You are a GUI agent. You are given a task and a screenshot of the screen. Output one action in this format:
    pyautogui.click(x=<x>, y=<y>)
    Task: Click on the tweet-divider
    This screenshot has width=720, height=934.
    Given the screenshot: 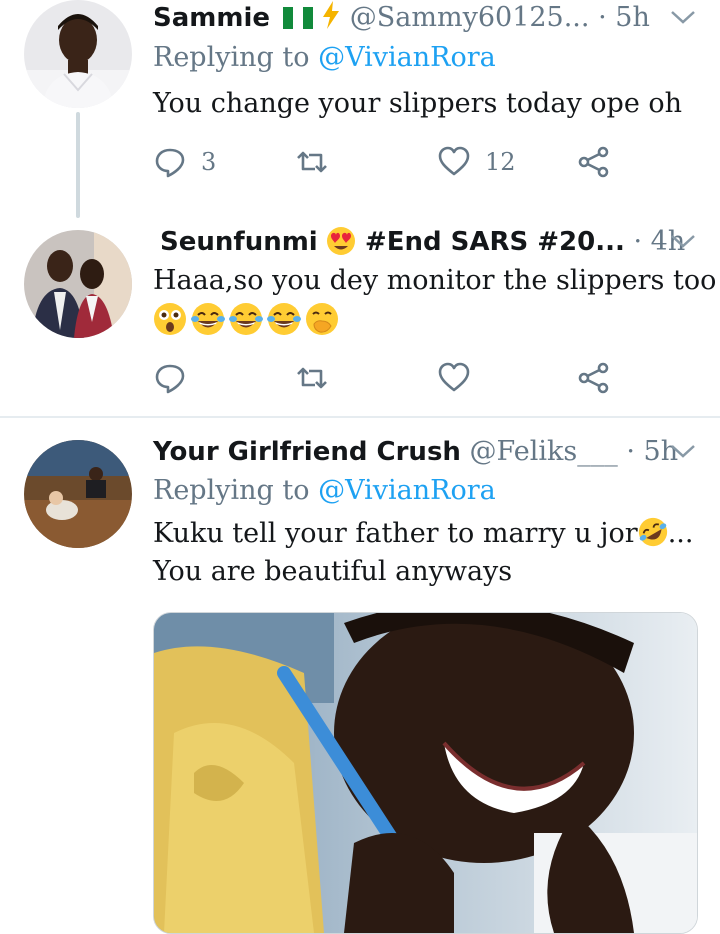 What is the action you would take?
    pyautogui.click(x=360, y=417)
    